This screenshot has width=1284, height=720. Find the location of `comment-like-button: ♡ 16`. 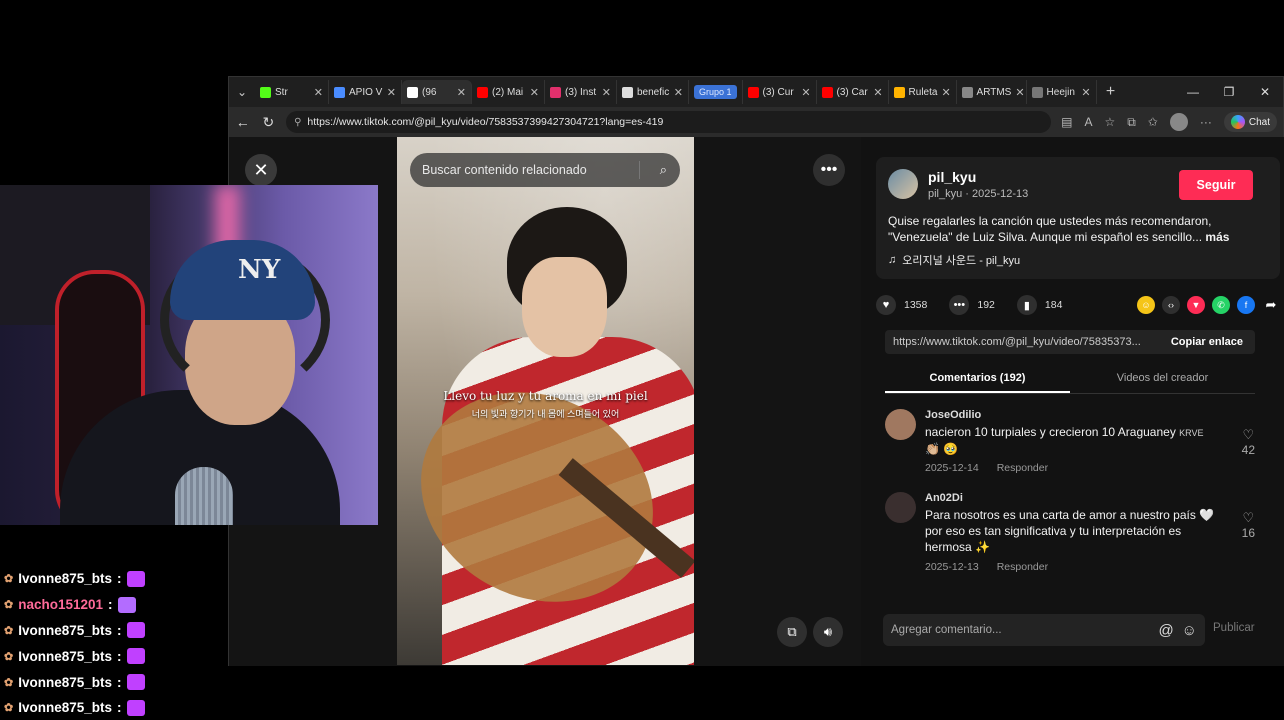

comment-like-button: ♡ 16 is located at coordinates (1248, 525).